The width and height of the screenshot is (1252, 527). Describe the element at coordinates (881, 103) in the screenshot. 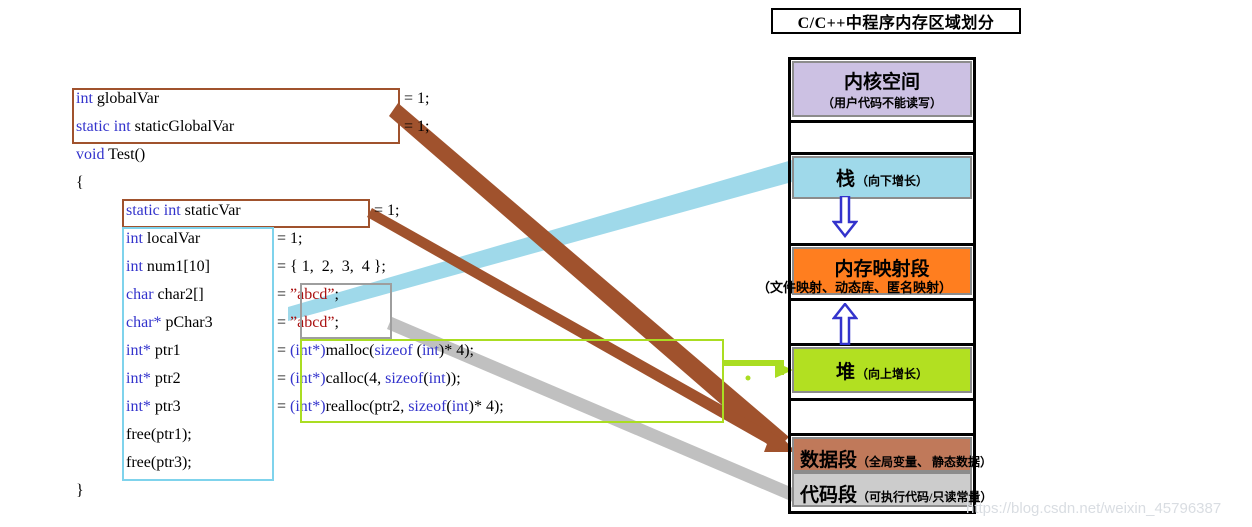

I see `segment-kernel-space-note: （用户代码不能读写）` at that location.